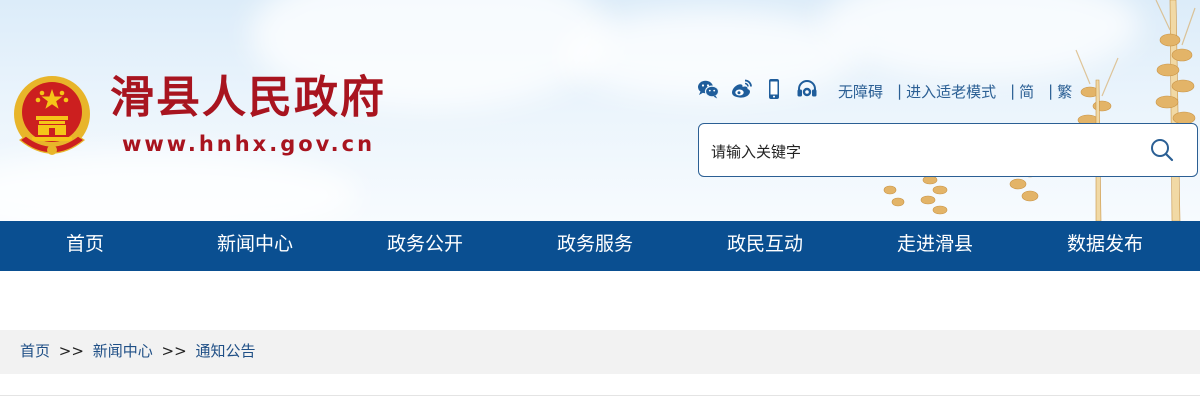  What do you see at coordinates (595, 246) in the screenshot?
I see `nav-item-government-services: 政务服务` at bounding box center [595, 246].